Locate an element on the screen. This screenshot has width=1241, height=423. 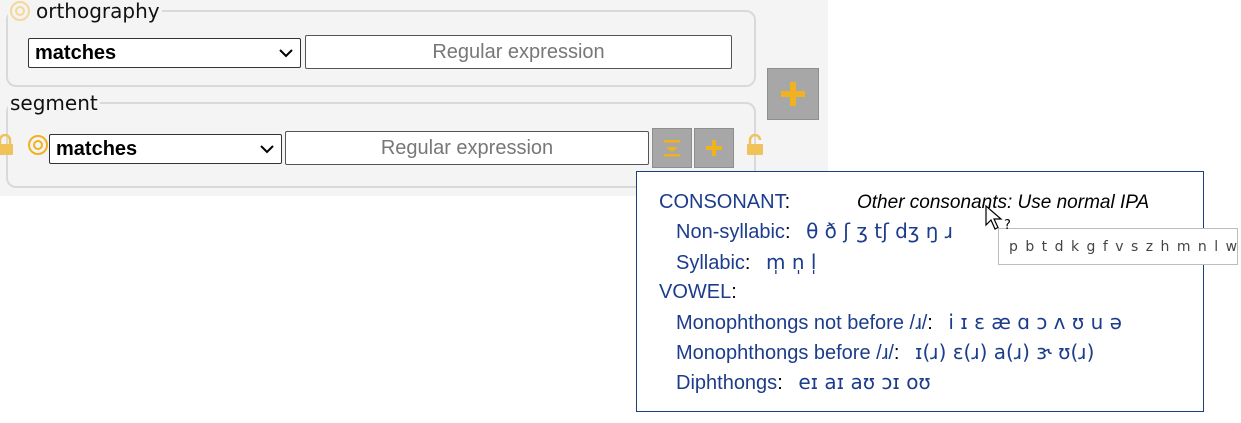
segment-regex-placeholder: Regular expression is located at coordinates (467, 147).